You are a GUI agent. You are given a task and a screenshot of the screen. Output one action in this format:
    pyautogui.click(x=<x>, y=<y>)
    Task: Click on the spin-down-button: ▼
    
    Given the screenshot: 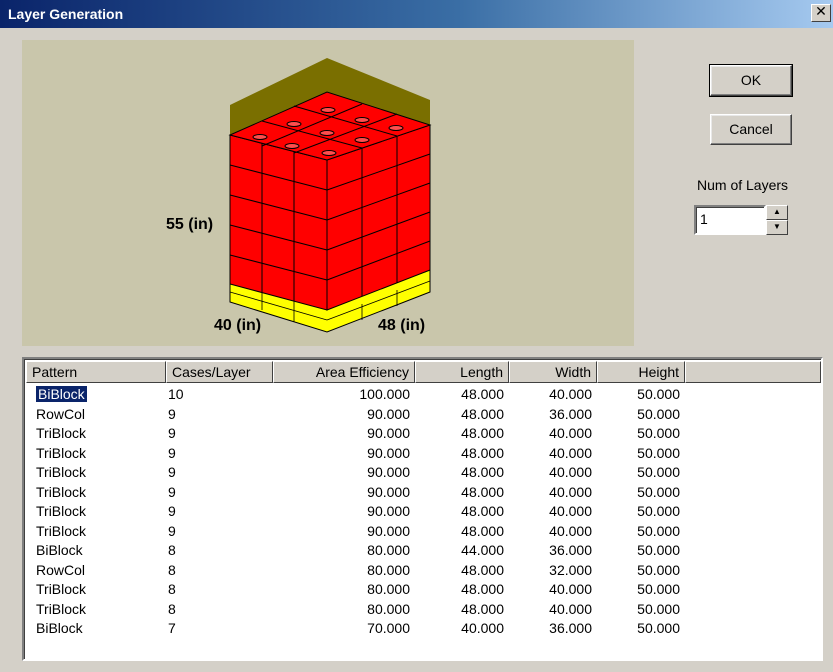 What is the action you would take?
    pyautogui.click(x=777, y=227)
    